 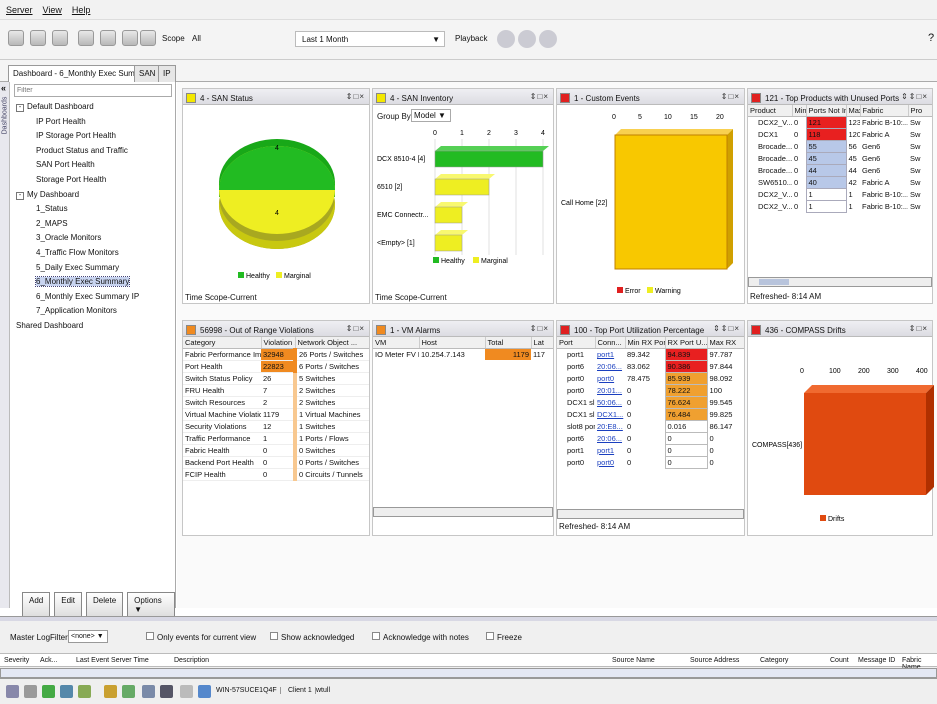 I want to click on log-column-header: Severity, so click(x=16, y=660).